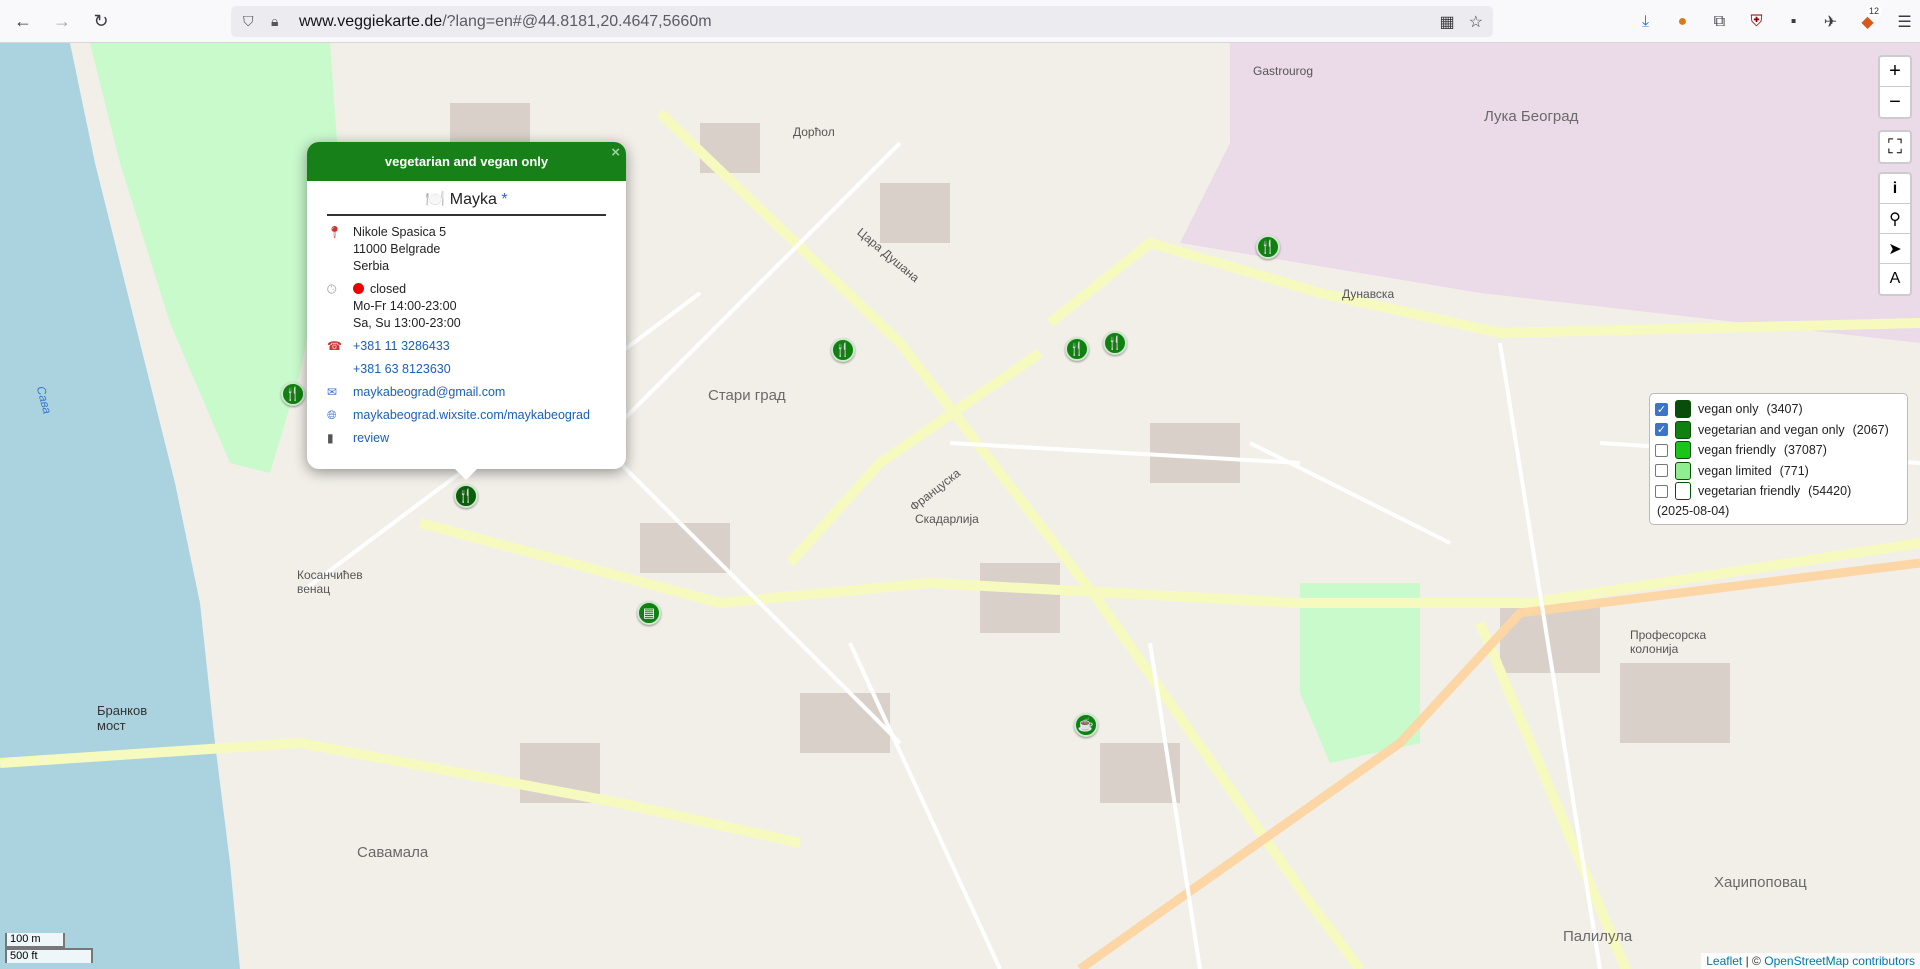 Image resolution: width=1920 pixels, height=969 pixels. Describe the element at coordinates (1870, 429) in the screenshot. I see `legend-count: (2067)` at that location.